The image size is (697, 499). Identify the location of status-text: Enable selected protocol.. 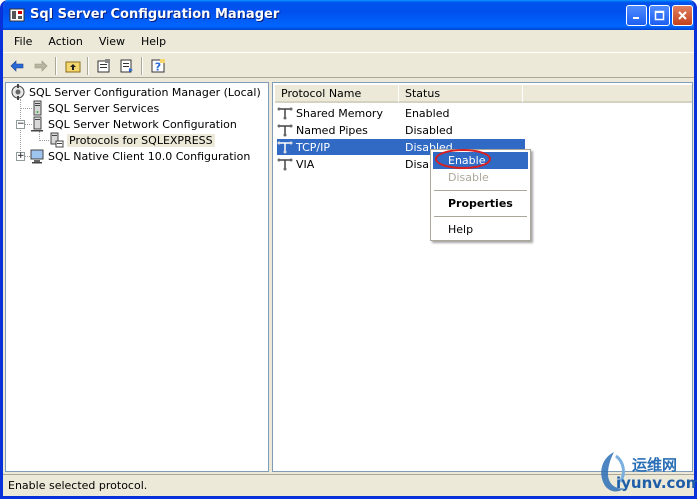
(78, 485).